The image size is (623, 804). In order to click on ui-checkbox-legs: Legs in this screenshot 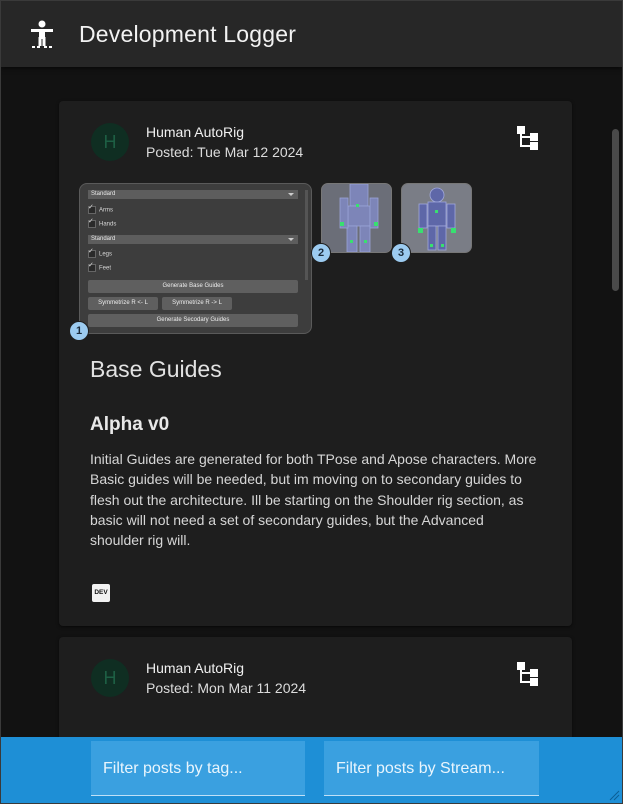, I will do `click(100, 252)`.